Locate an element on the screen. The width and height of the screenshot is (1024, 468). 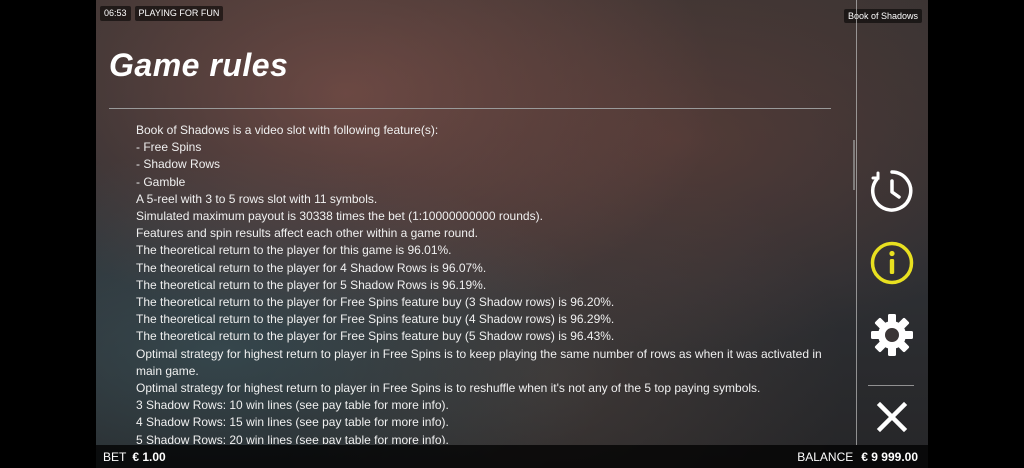
settings-button is located at coordinates (892, 335).